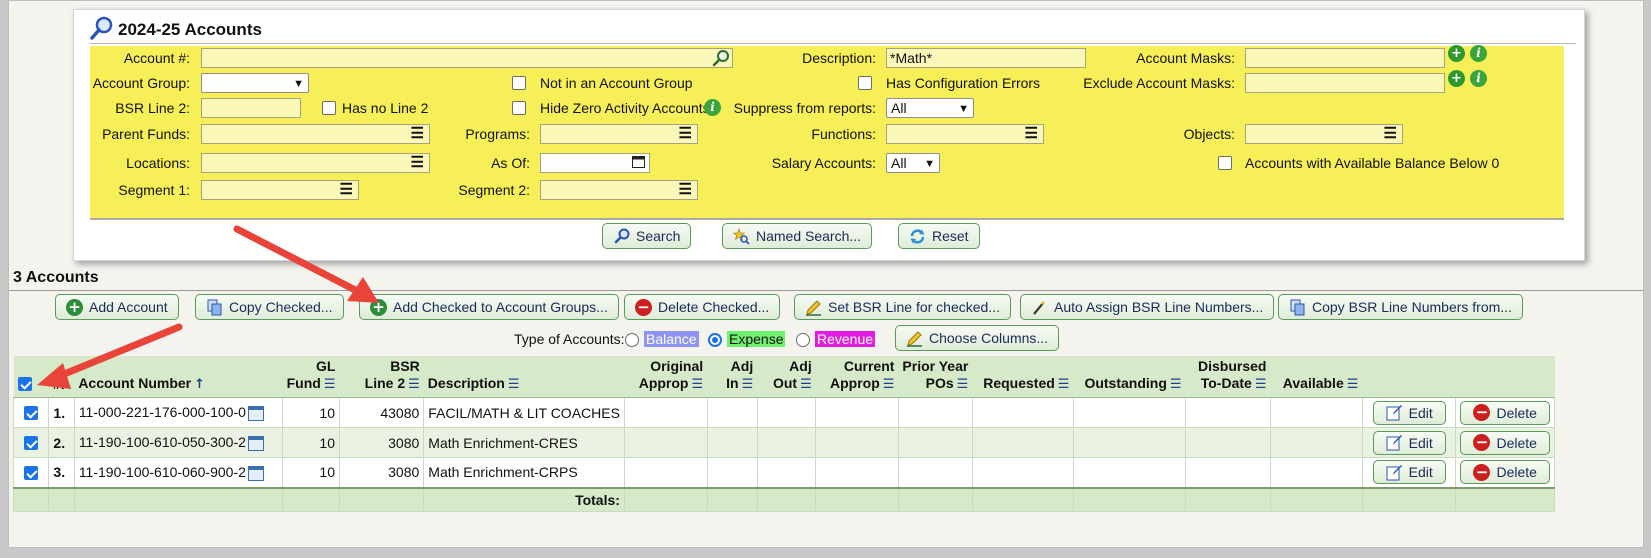  Describe the element at coordinates (315, 134) in the screenshot. I see `parent-funds-input: ☰` at that location.